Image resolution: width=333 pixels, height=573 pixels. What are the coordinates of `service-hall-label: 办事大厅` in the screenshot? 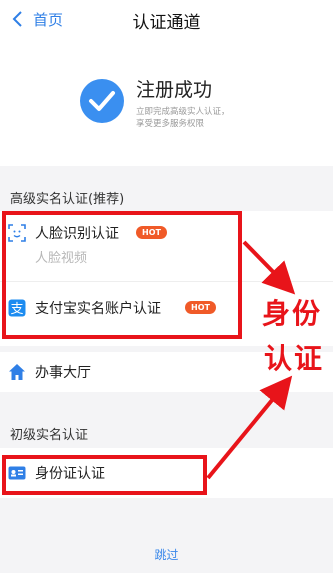 It's located at (63, 373).